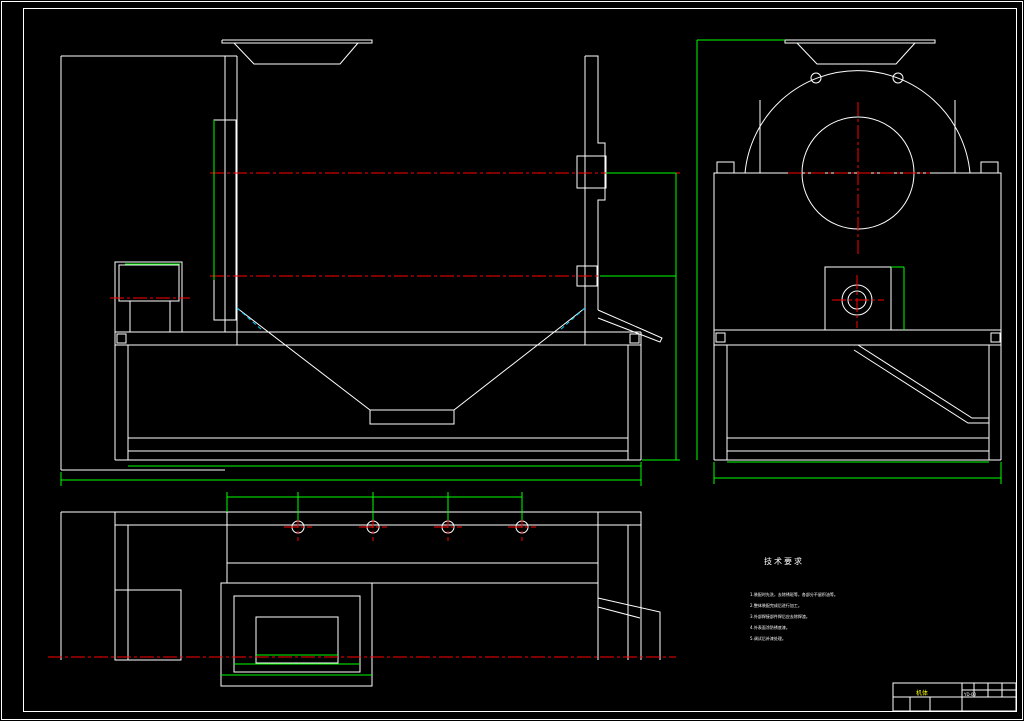  I want to click on part-name: 机体, so click(922, 693).